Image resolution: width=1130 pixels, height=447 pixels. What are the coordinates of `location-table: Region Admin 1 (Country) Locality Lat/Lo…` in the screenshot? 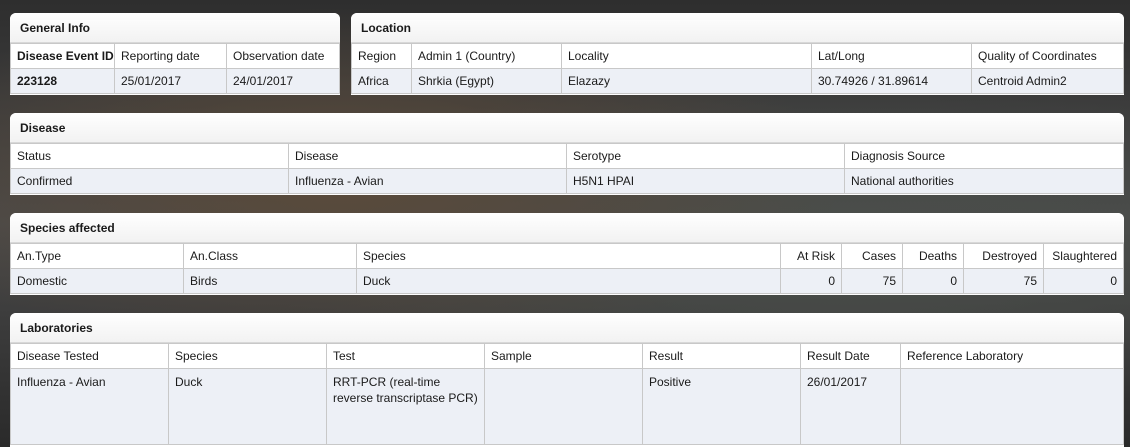 It's located at (737, 68).